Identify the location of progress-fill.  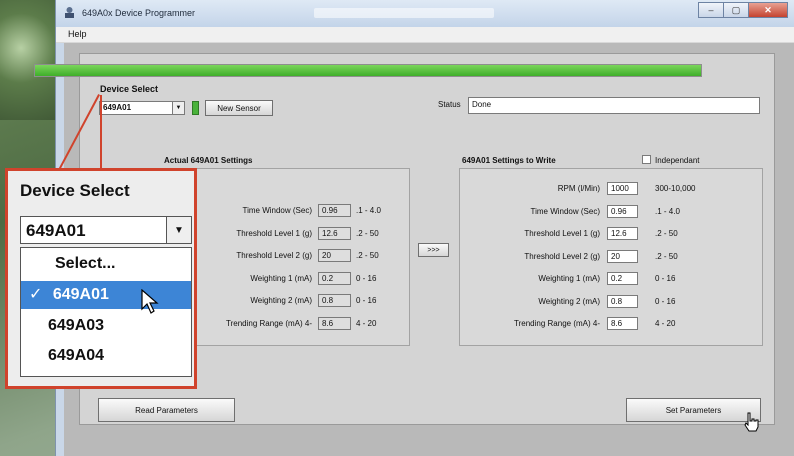
(368, 70).